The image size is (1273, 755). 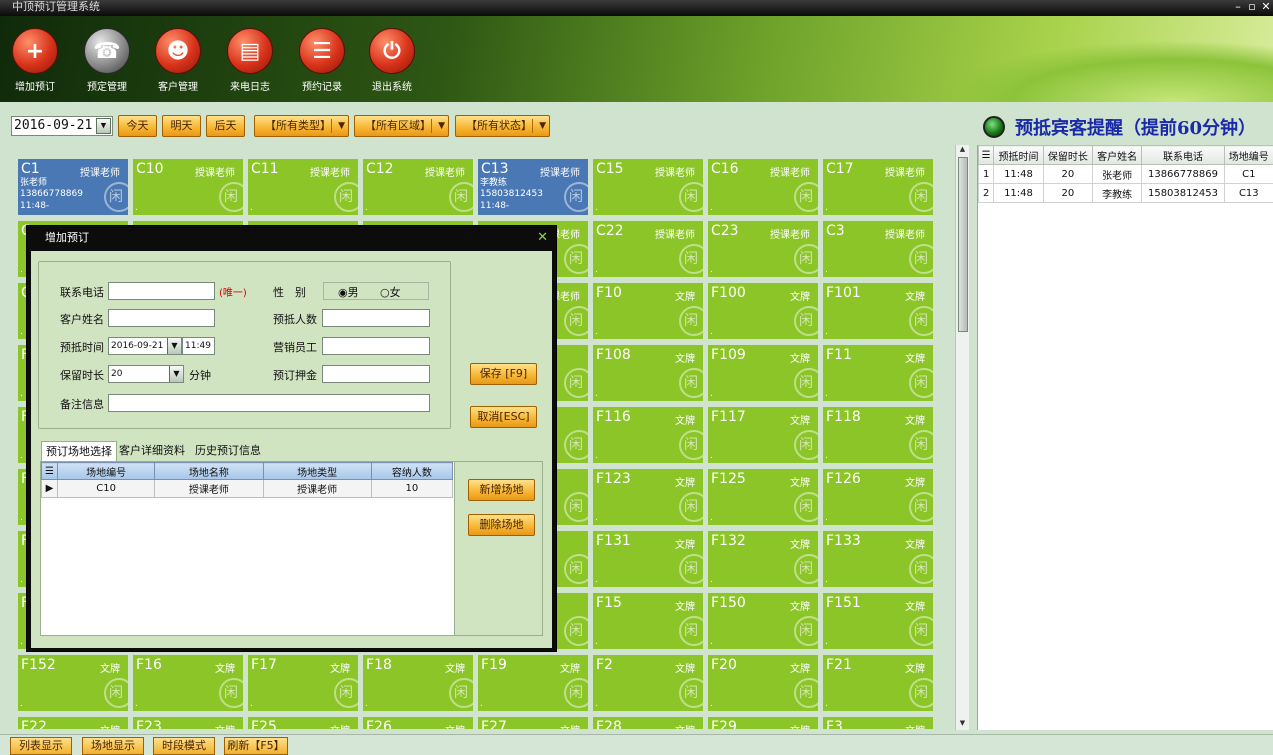 What do you see at coordinates (878, 311) in the screenshot?
I see `venue-tile: F101 文牌. 闲` at bounding box center [878, 311].